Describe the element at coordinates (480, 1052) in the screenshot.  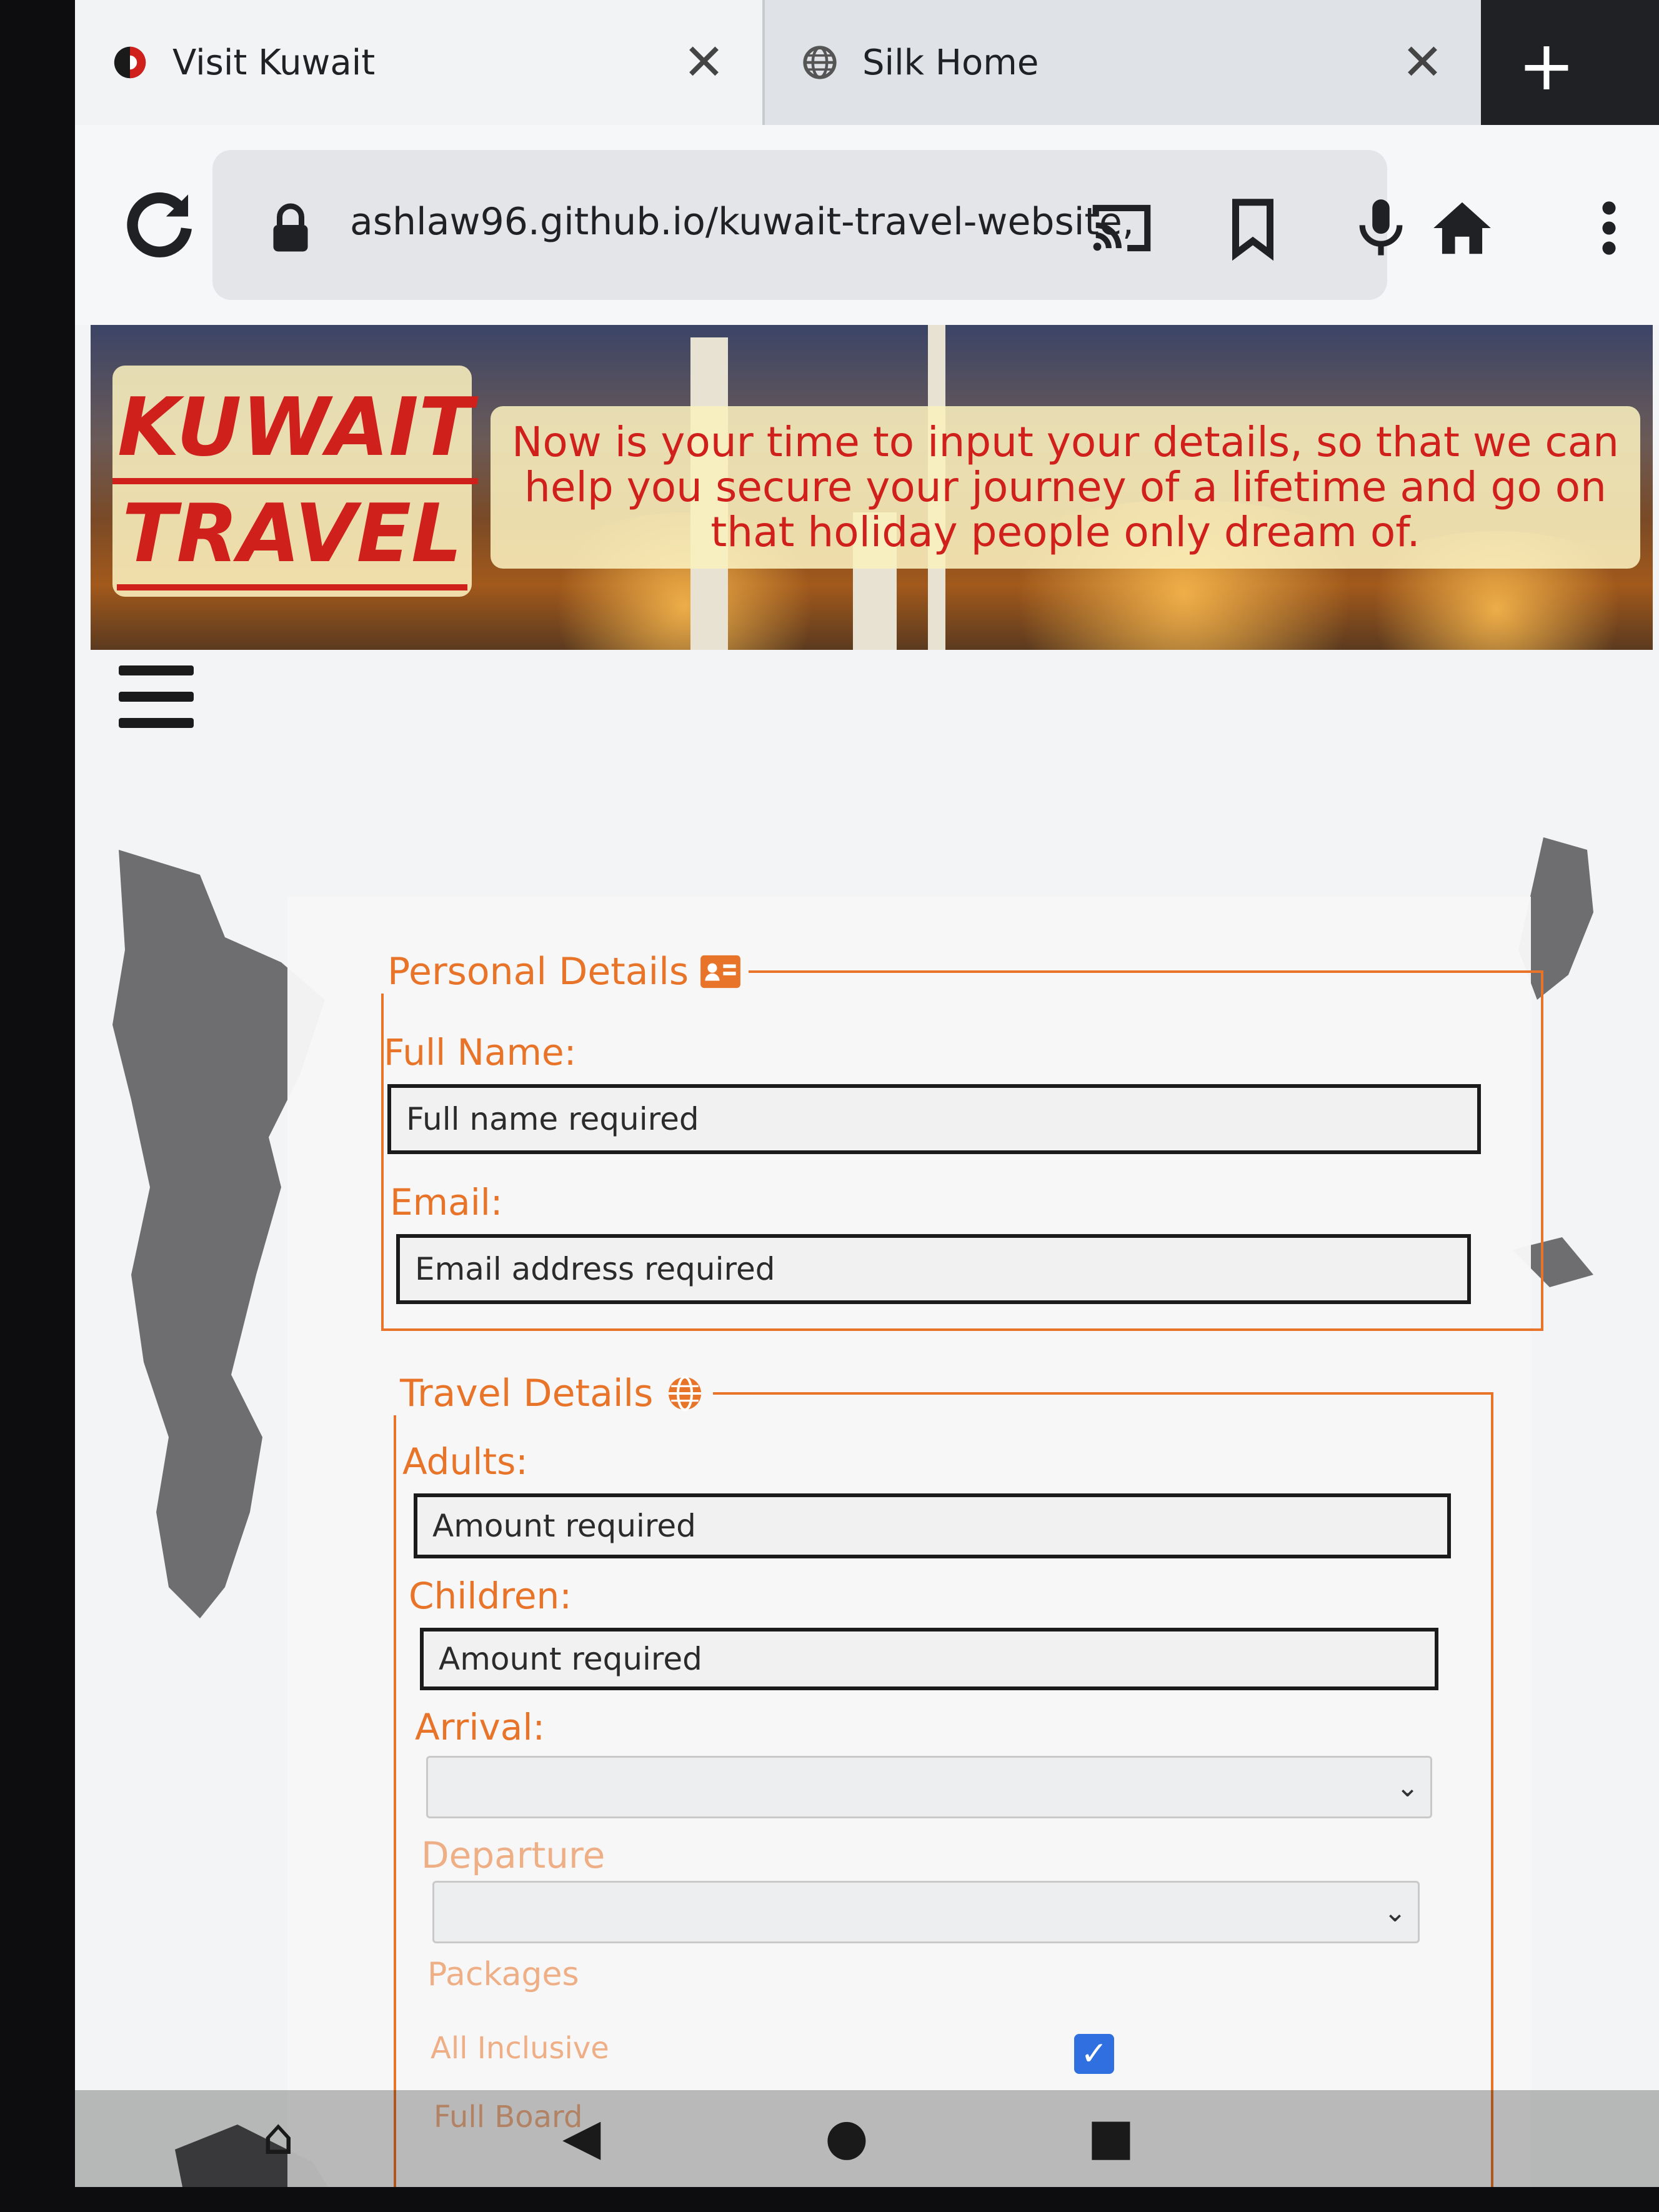
I see `full-name-label: Full Name:` at that location.